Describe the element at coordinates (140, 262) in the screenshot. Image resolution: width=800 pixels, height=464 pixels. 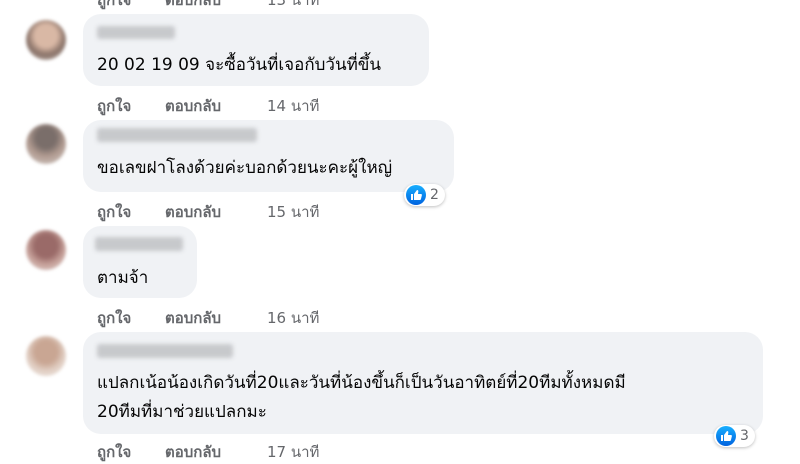
I see `comment-bubble: ตามจ้า` at that location.